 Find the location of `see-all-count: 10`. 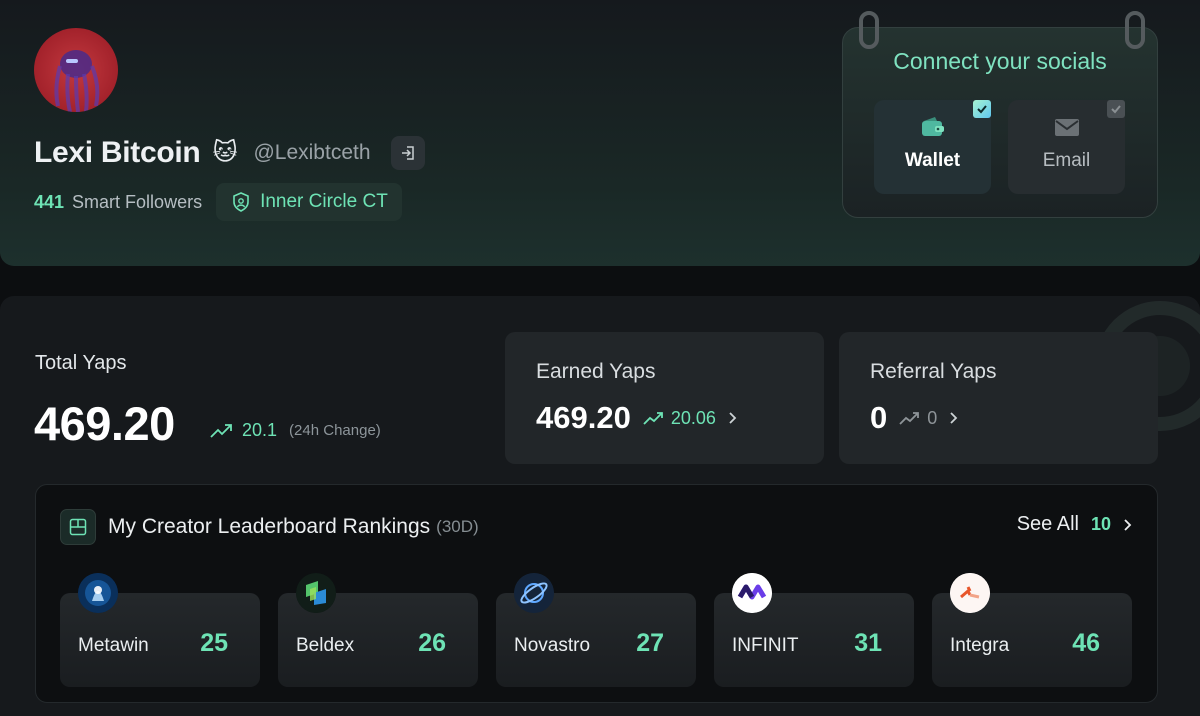

see-all-count: 10 is located at coordinates (1100, 524).